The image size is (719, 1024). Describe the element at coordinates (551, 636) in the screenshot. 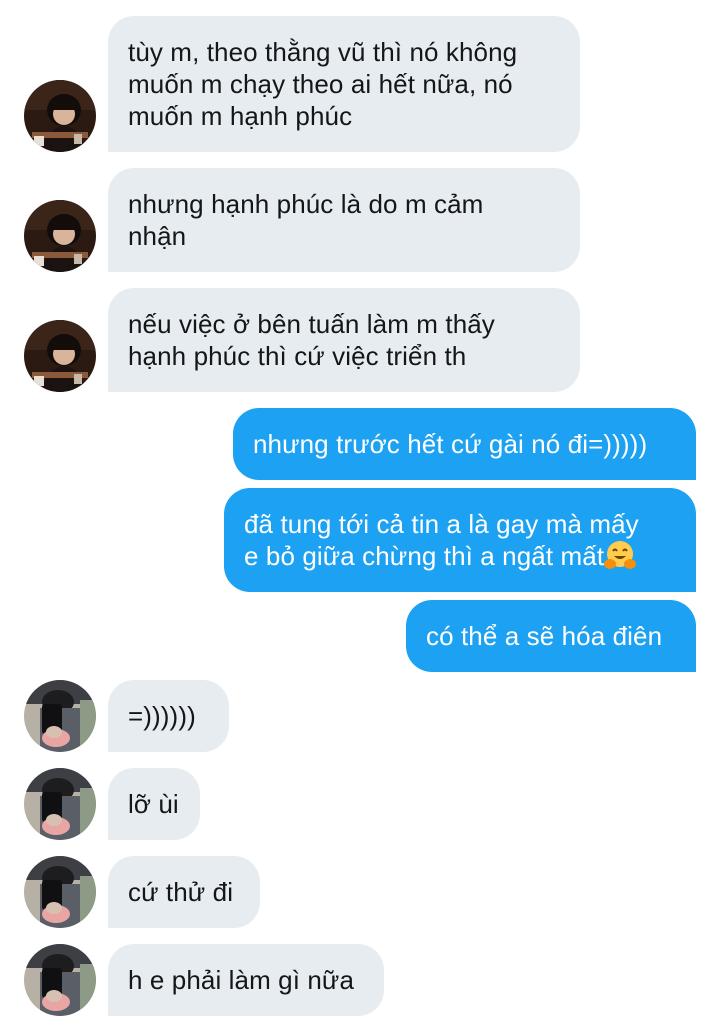

I see `message-bubble-outgoing: có thể a sẽ hóa điên` at that location.